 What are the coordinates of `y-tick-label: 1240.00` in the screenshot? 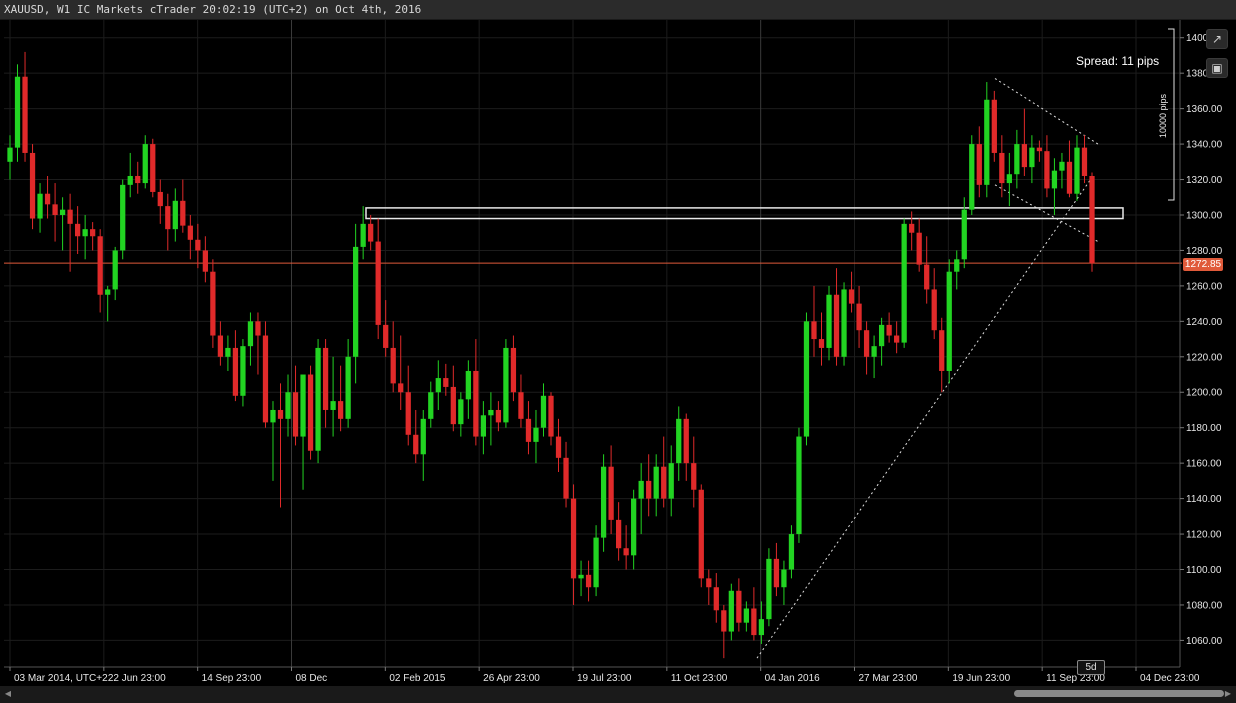 It's located at (1204, 322).